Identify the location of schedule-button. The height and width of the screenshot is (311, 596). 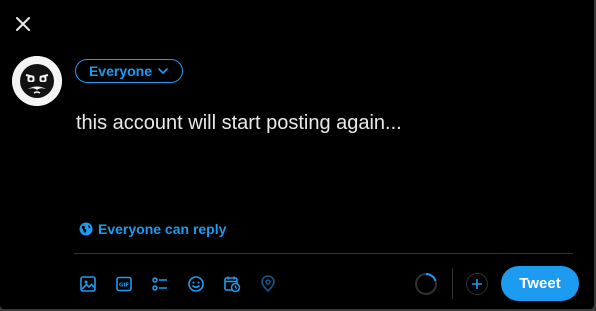
(232, 284).